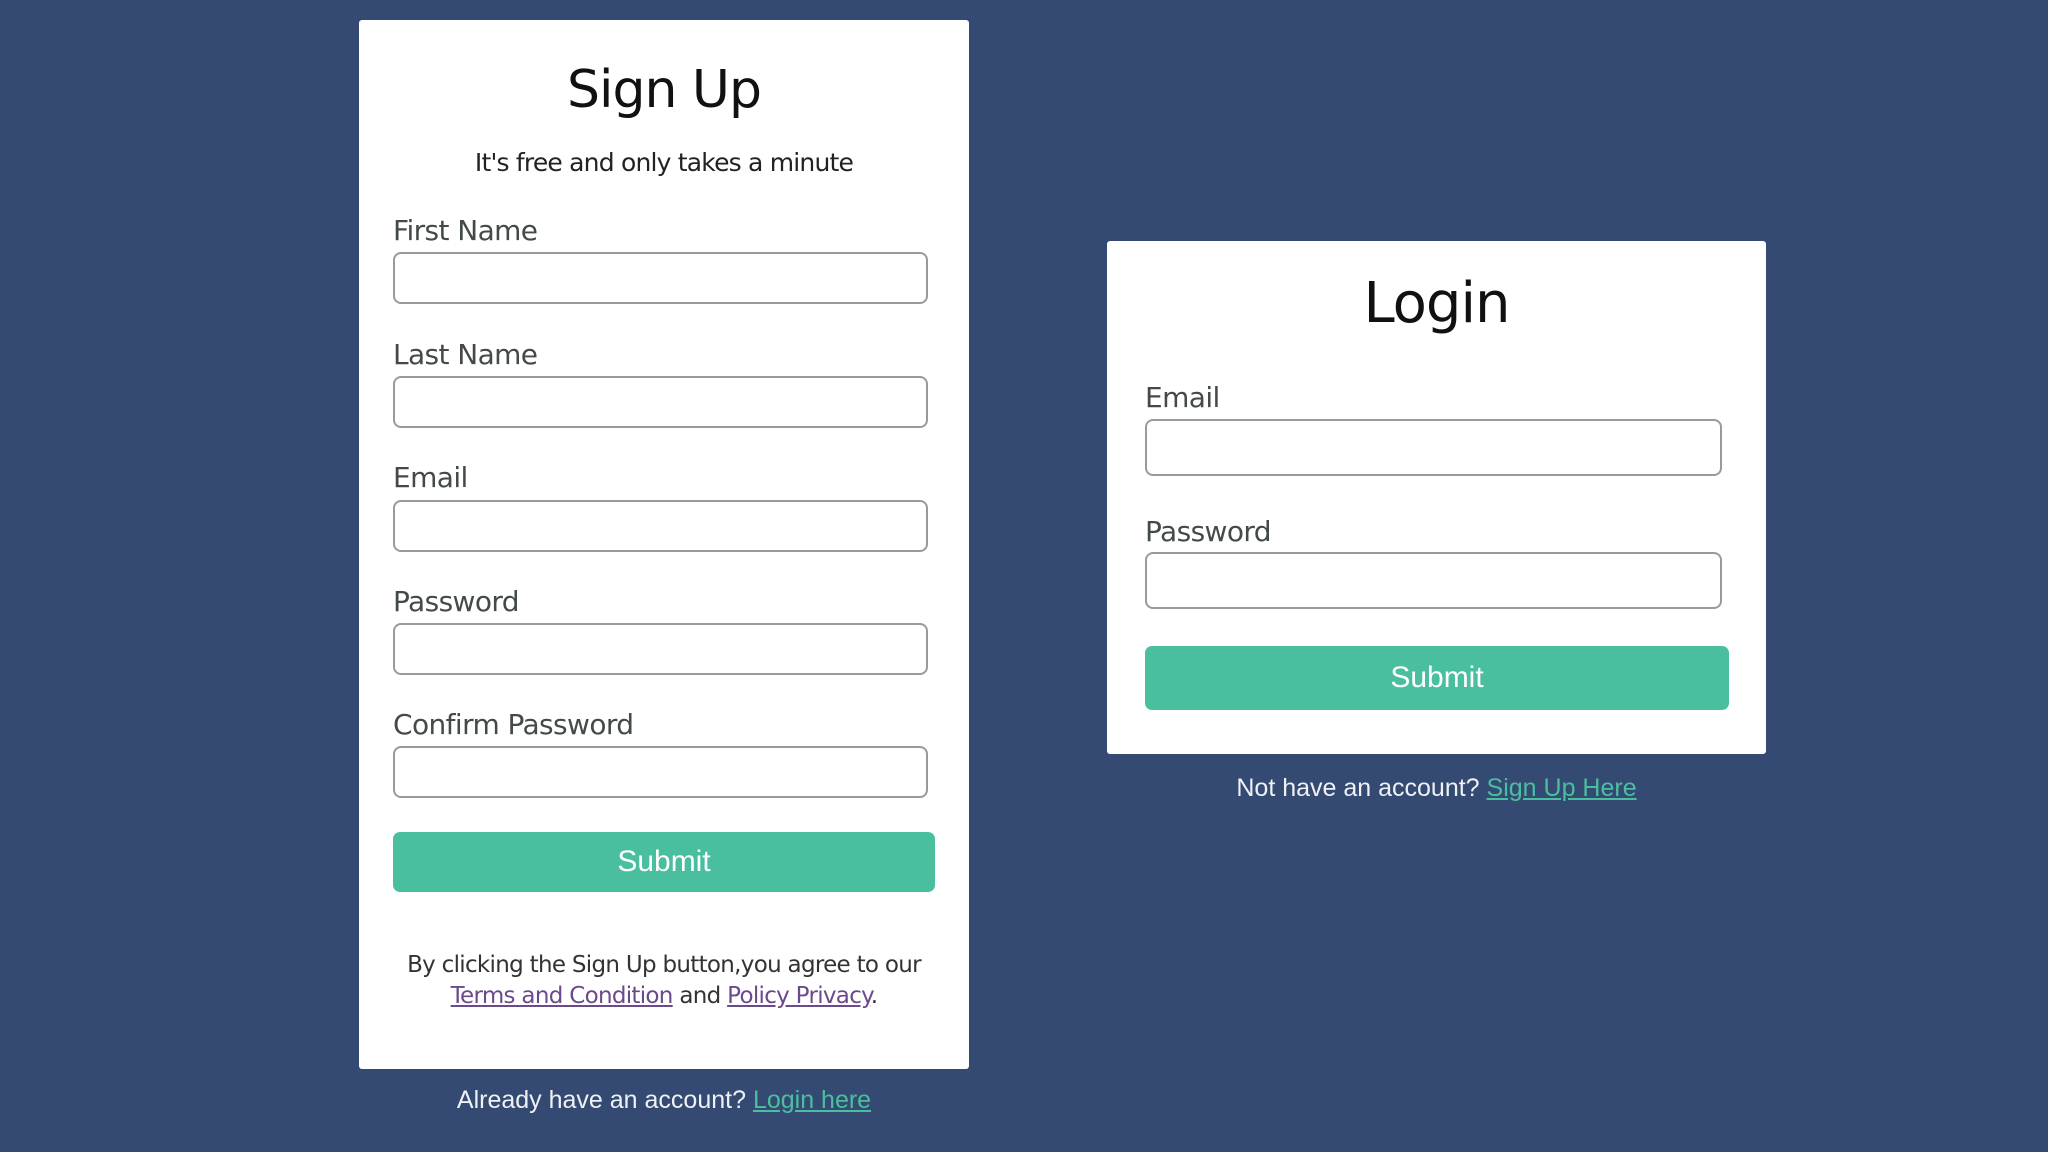 The width and height of the screenshot is (2048, 1152). I want to click on login-card: Login Email Password Submit, so click(1436, 497).